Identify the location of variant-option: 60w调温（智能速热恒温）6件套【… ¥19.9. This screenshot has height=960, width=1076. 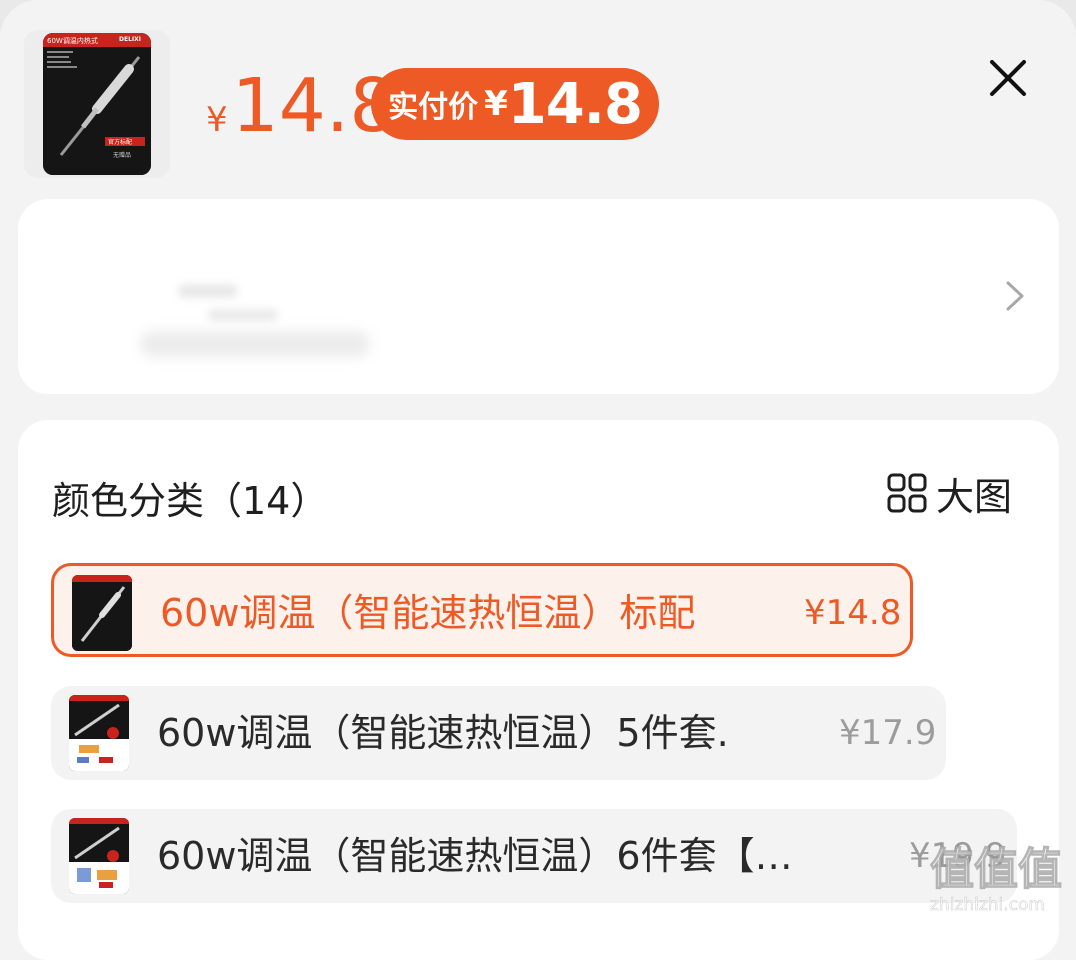
(534, 856).